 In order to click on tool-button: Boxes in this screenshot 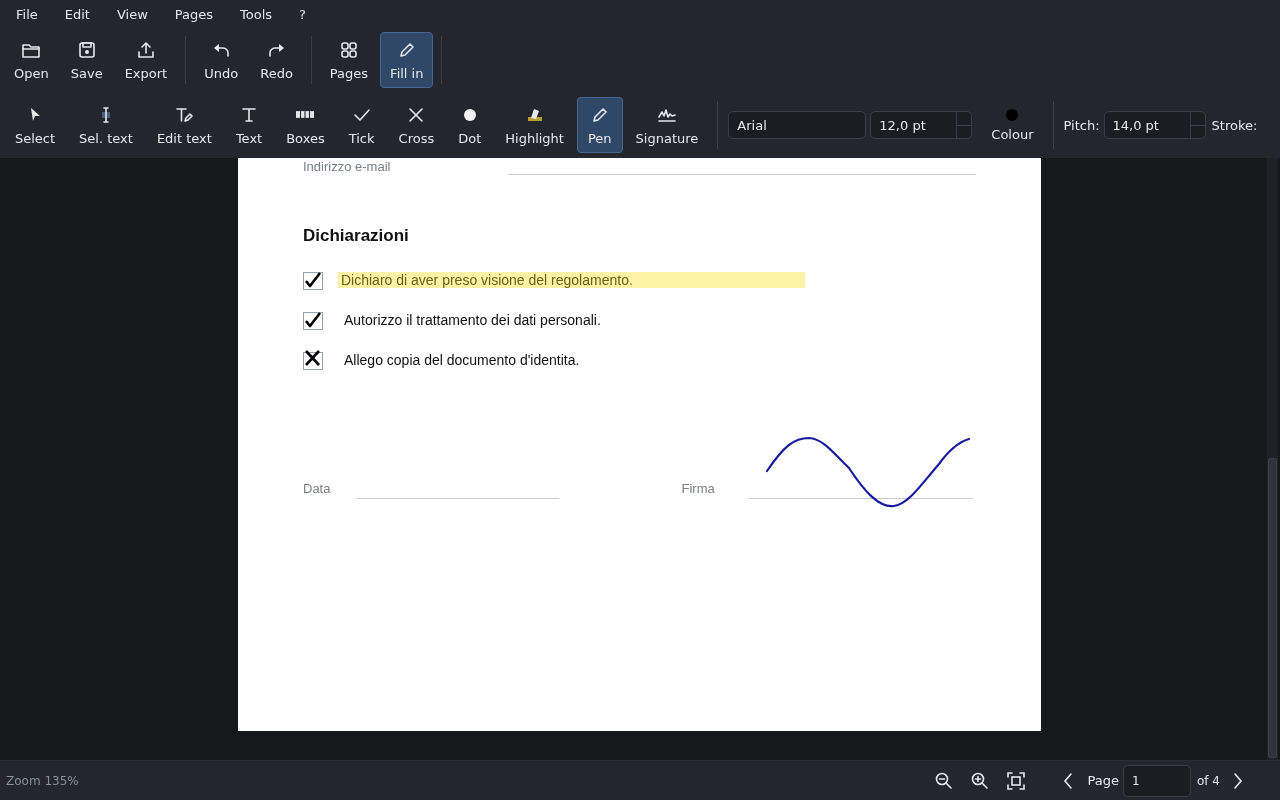, I will do `click(305, 125)`.